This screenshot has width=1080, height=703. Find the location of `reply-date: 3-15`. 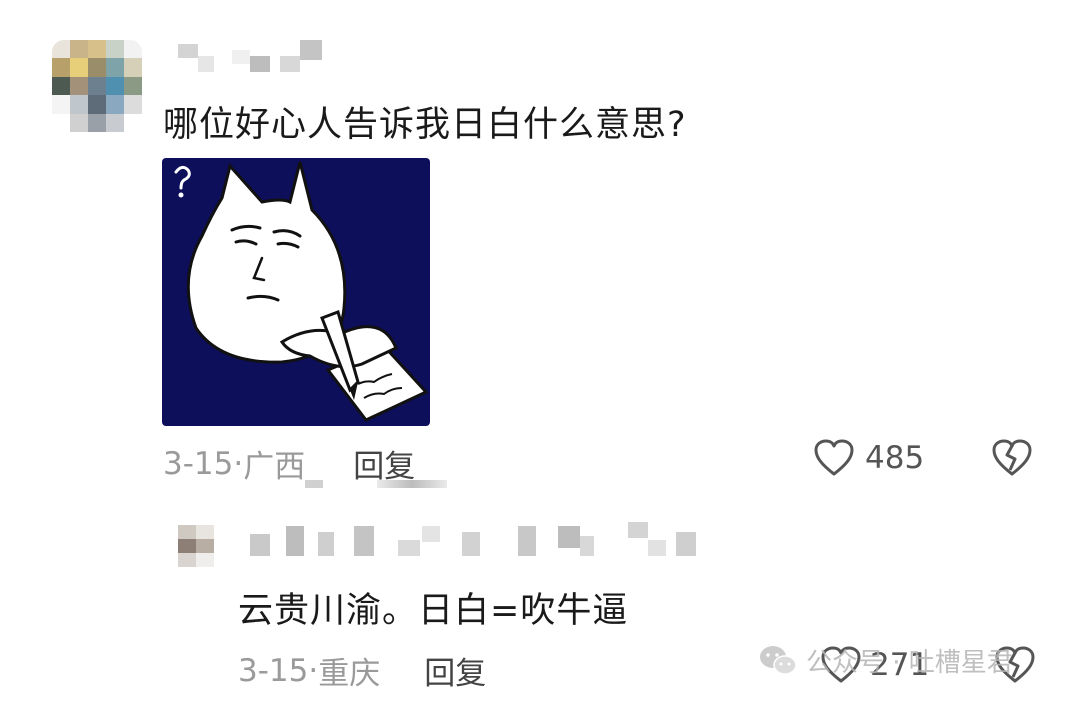

reply-date: 3-15 is located at coordinates (273, 670).